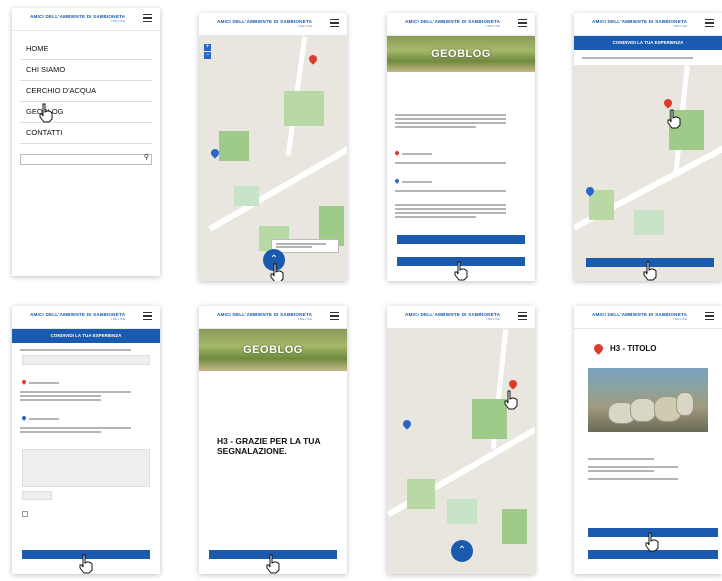 The height and width of the screenshot is (581, 722). Describe the element at coordinates (146, 157) in the screenshot. I see `search-icon: ⚲` at that location.